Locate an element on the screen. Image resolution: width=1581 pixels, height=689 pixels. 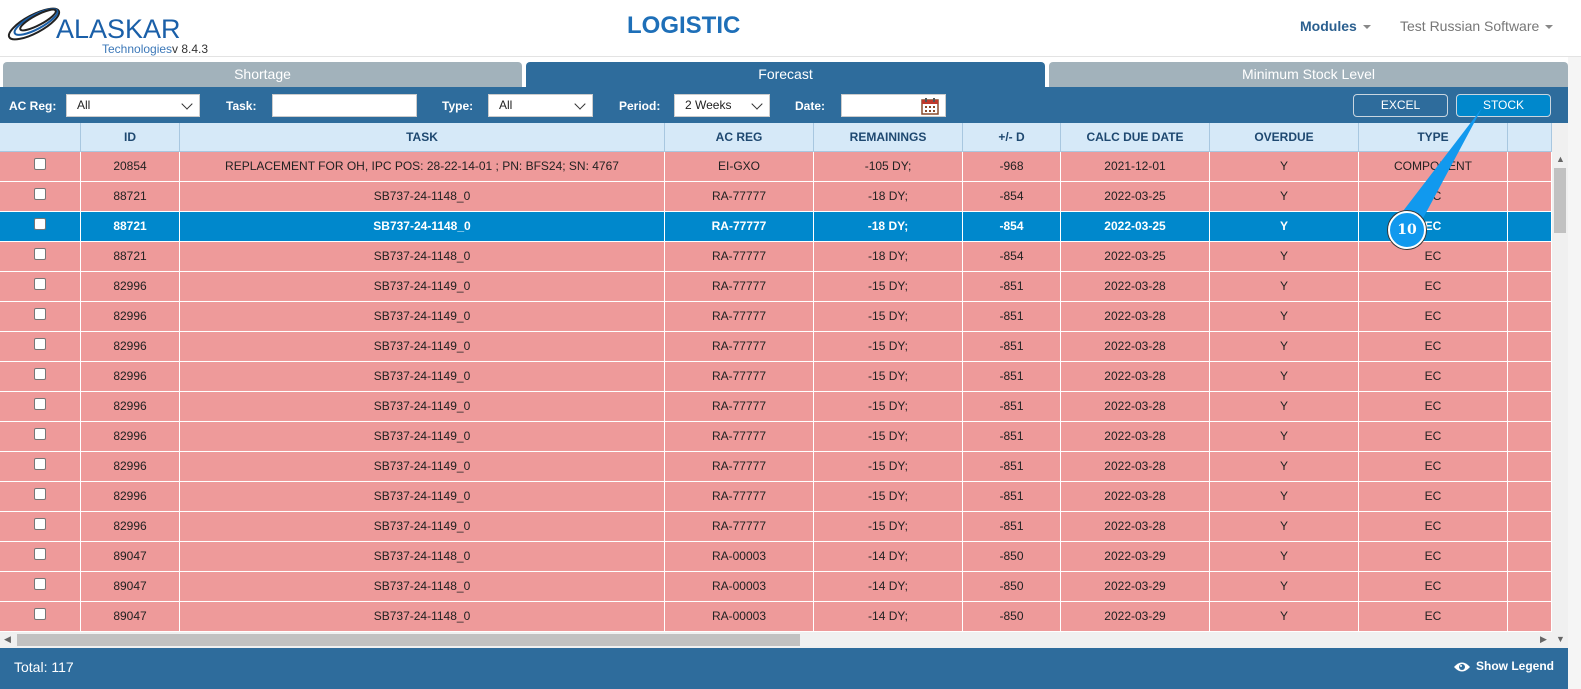
show-legend-button: Show Legend is located at coordinates (1503, 666).